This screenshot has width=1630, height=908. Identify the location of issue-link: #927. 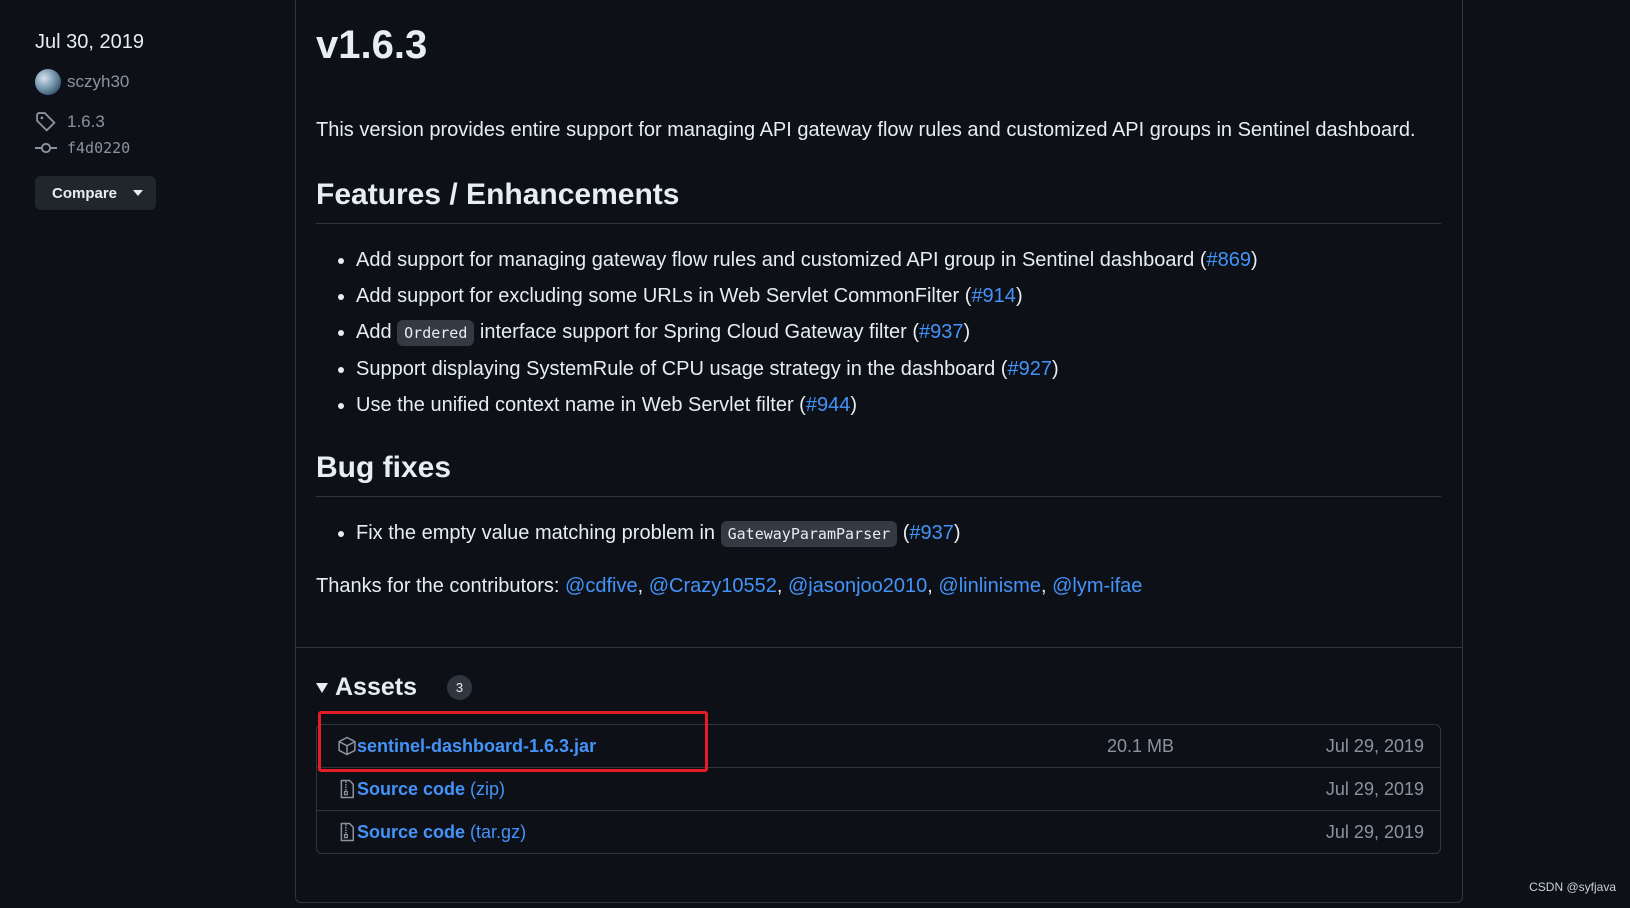
(1029, 369).